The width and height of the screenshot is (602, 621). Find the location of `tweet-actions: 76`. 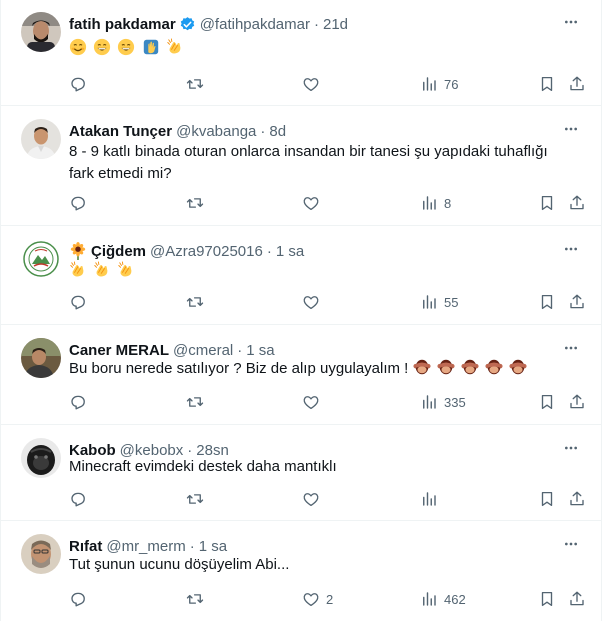

tweet-actions: 76 is located at coordinates (329, 84).